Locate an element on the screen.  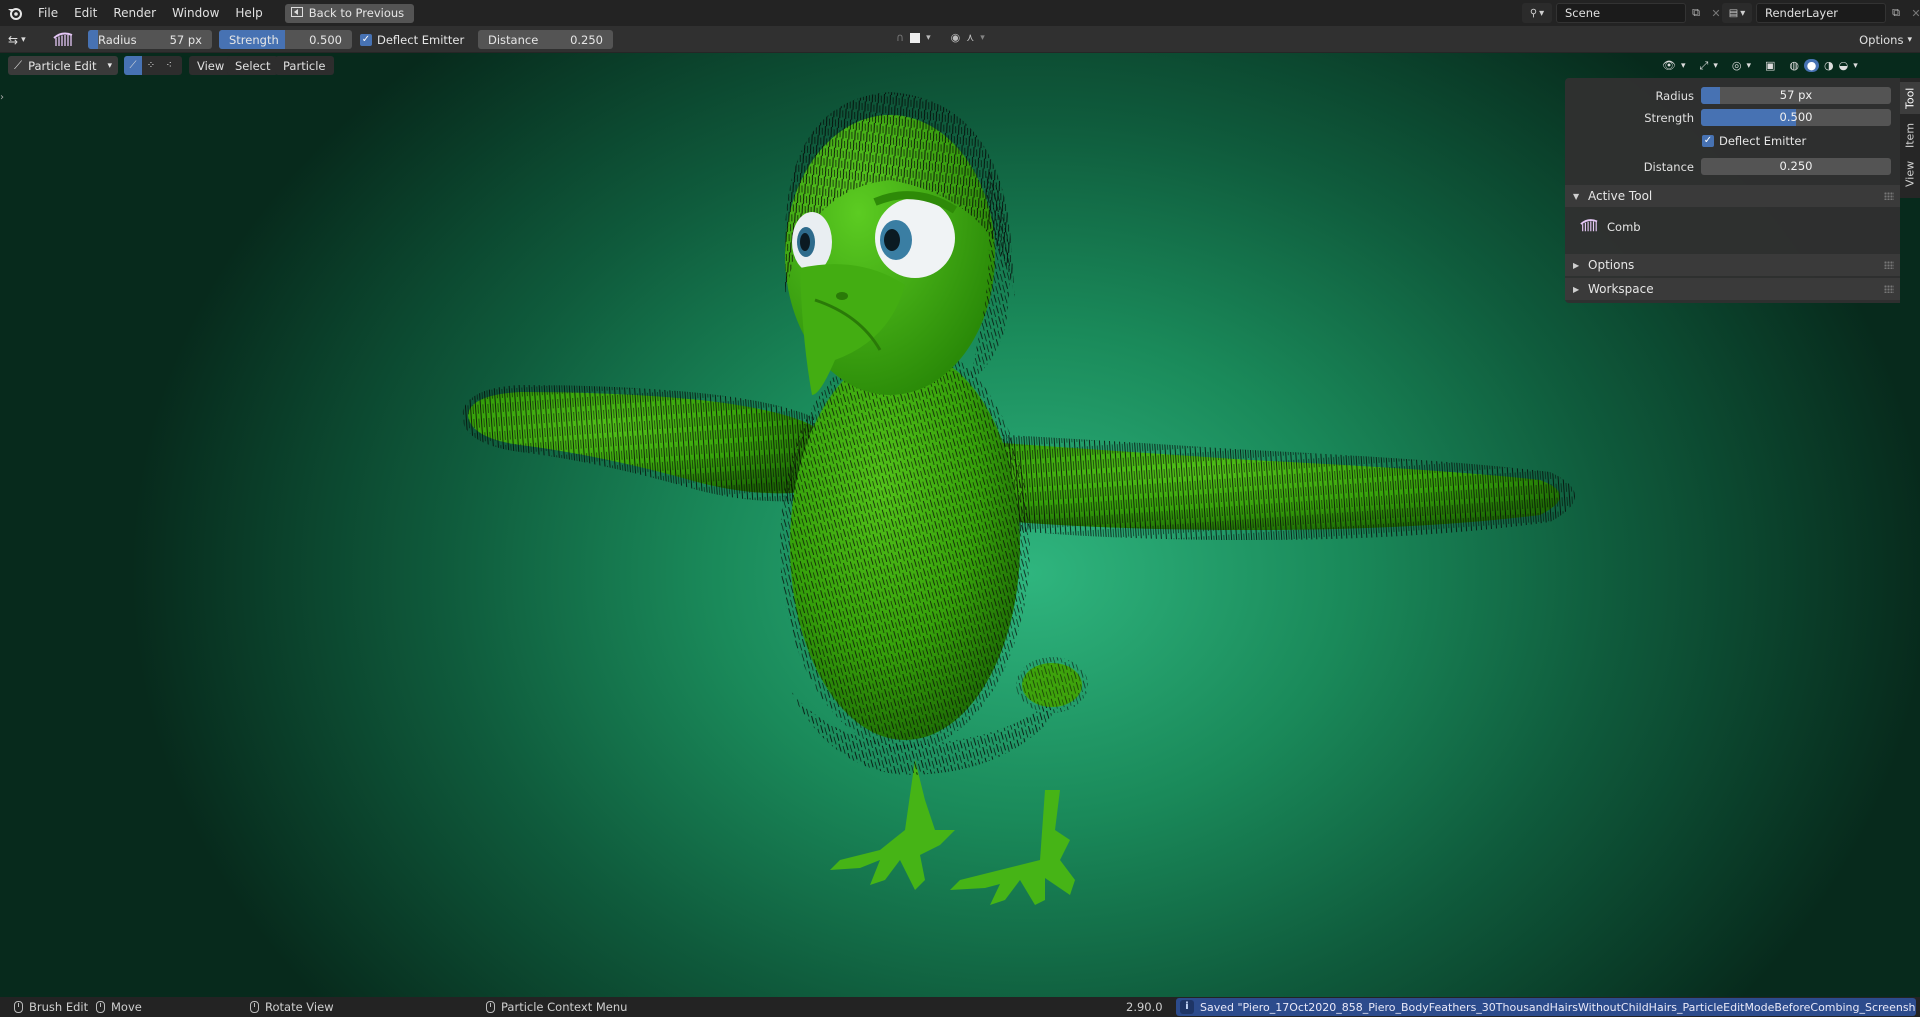
back-icon is located at coordinates (296, 13).